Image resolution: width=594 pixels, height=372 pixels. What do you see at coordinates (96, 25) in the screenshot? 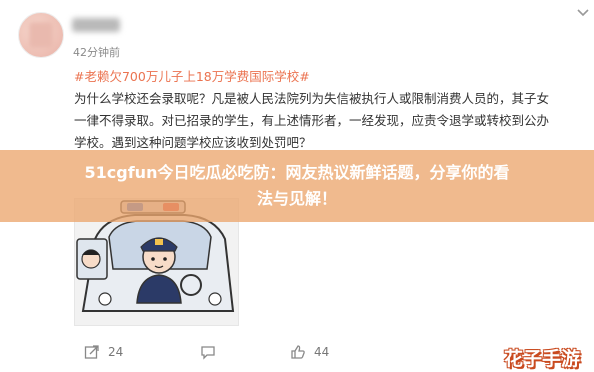
I see `username-blurred` at bounding box center [96, 25].